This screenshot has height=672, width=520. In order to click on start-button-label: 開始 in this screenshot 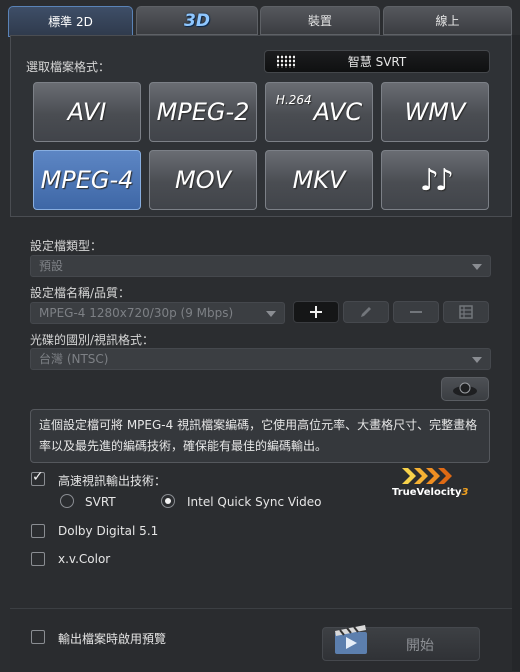, I will do `click(420, 646)`.